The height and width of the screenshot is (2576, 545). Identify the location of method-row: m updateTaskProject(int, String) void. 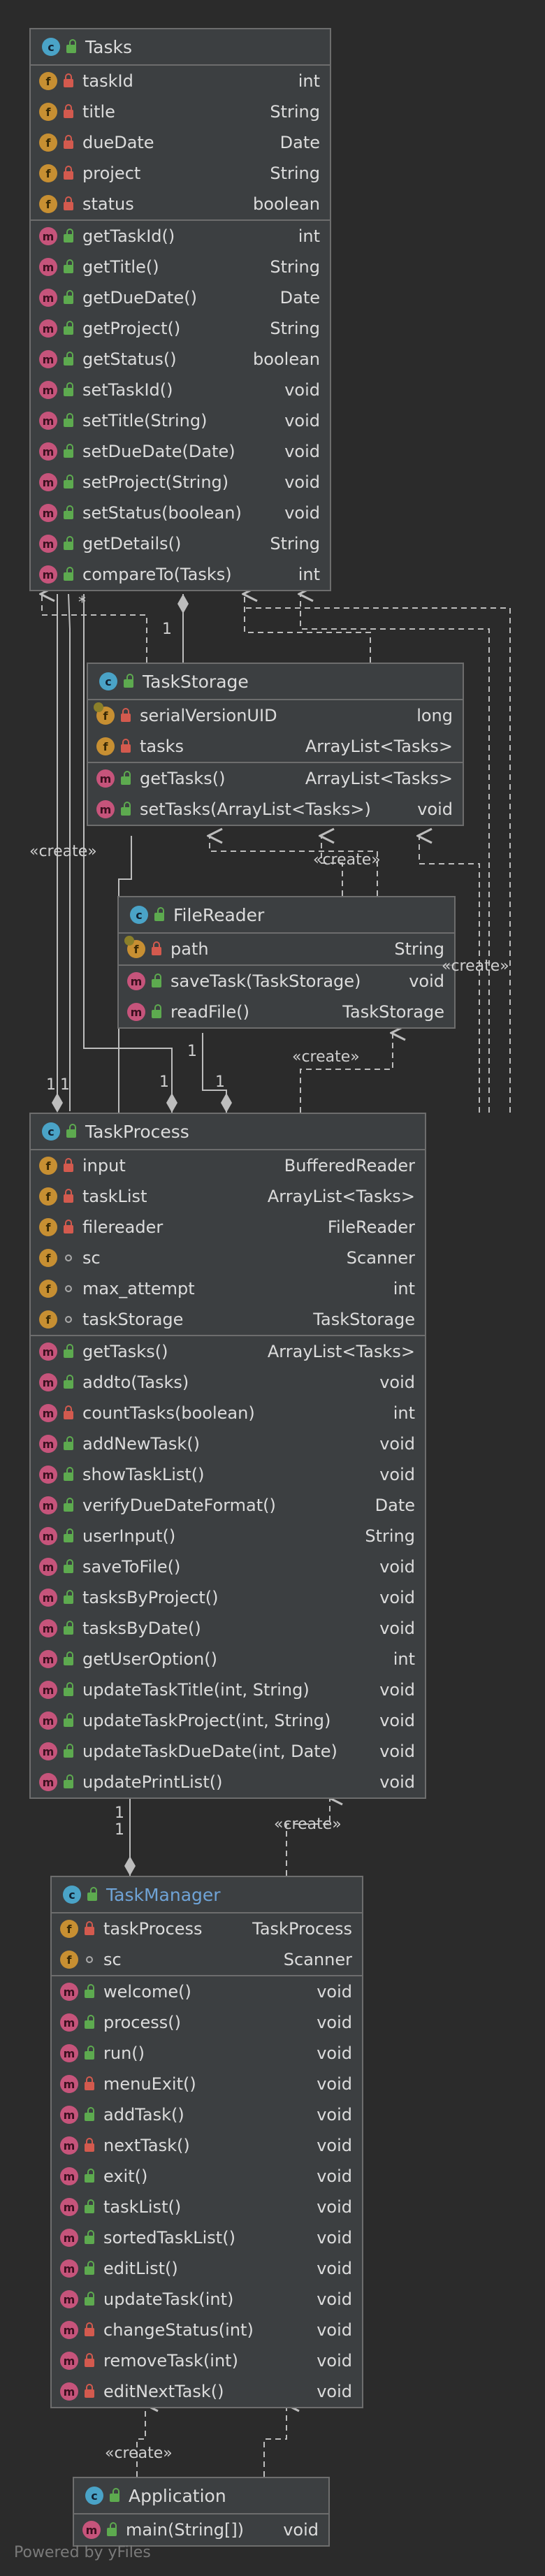
(228, 1720).